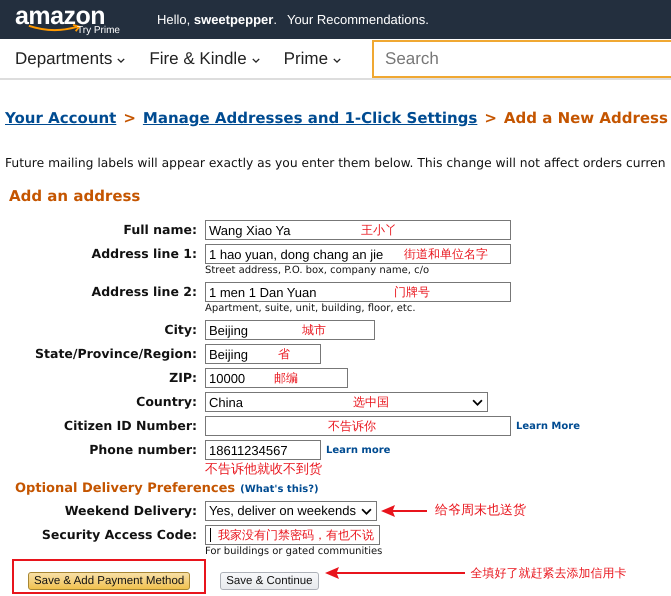 This screenshot has height=596, width=671. I want to click on field-label: City:, so click(180, 330).